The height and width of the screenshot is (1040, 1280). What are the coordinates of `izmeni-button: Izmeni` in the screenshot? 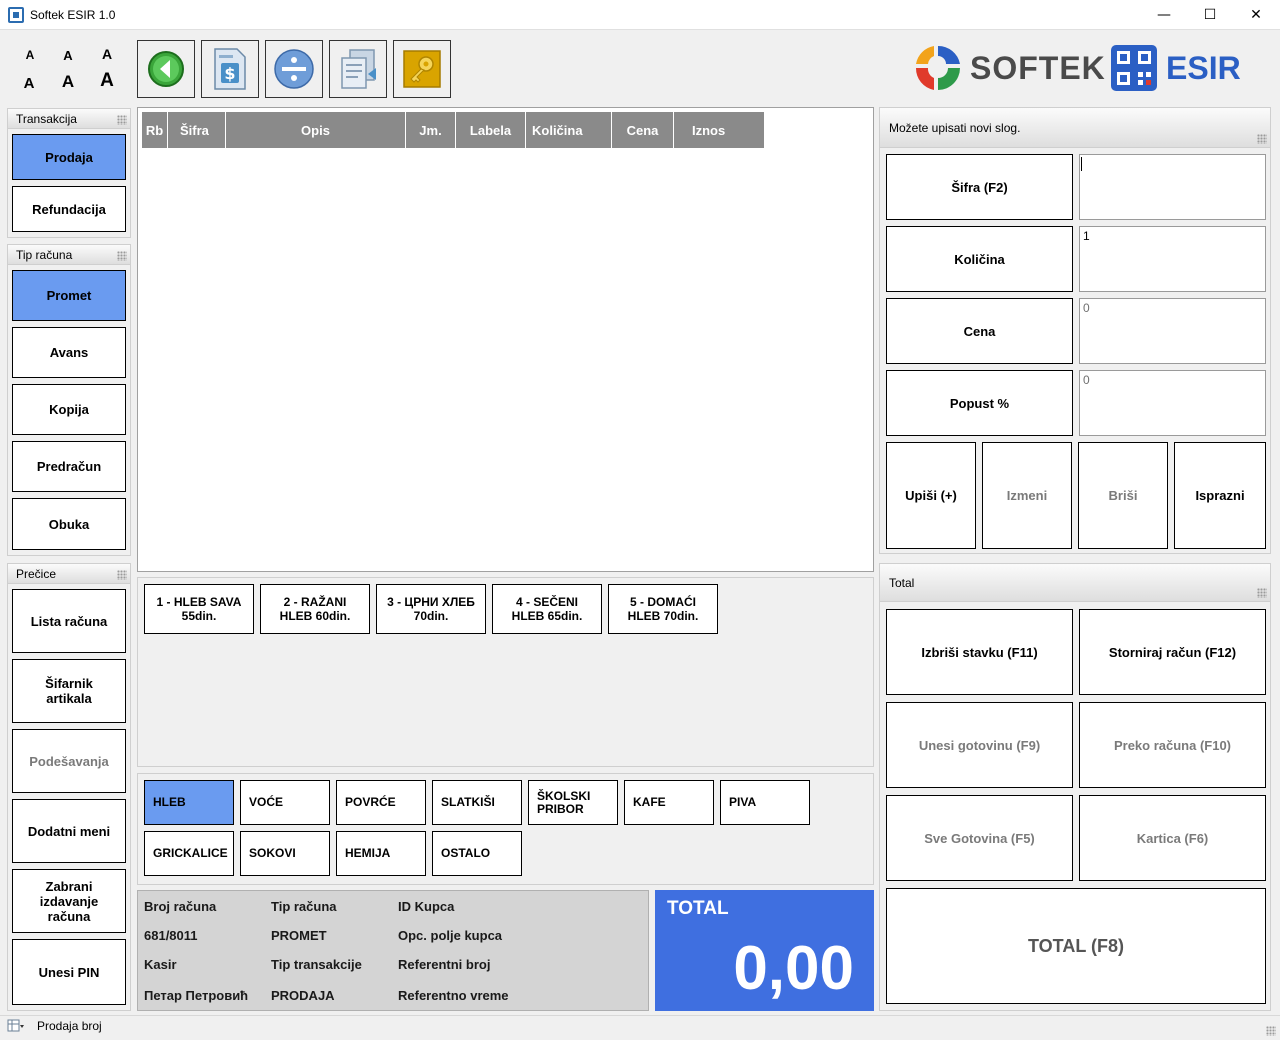 It's located at (1027, 495).